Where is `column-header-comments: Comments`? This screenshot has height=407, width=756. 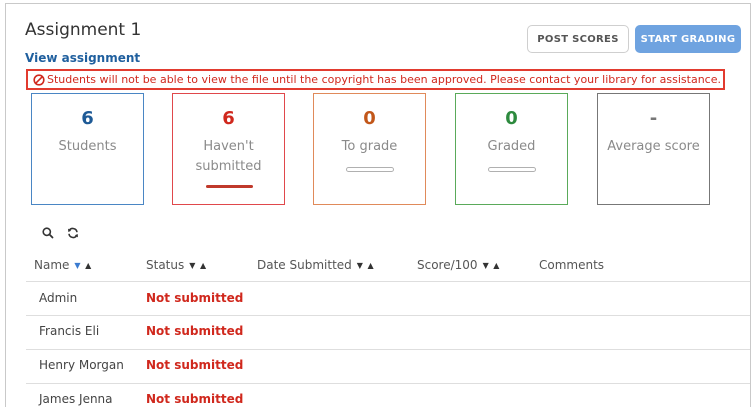
column-header-comments: Comments is located at coordinates (571, 265).